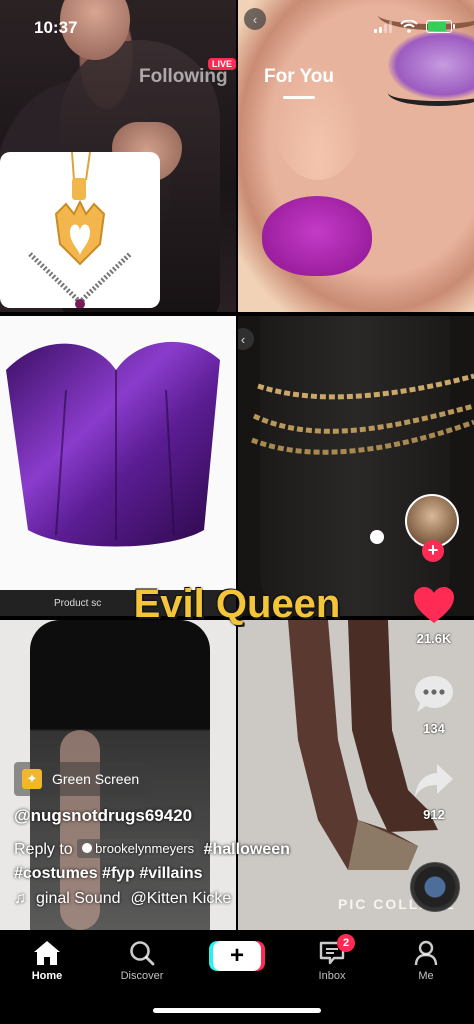 This screenshot has height=1024, width=474. Describe the element at coordinates (113, 444) in the screenshot. I see `purple-corset-image` at that location.